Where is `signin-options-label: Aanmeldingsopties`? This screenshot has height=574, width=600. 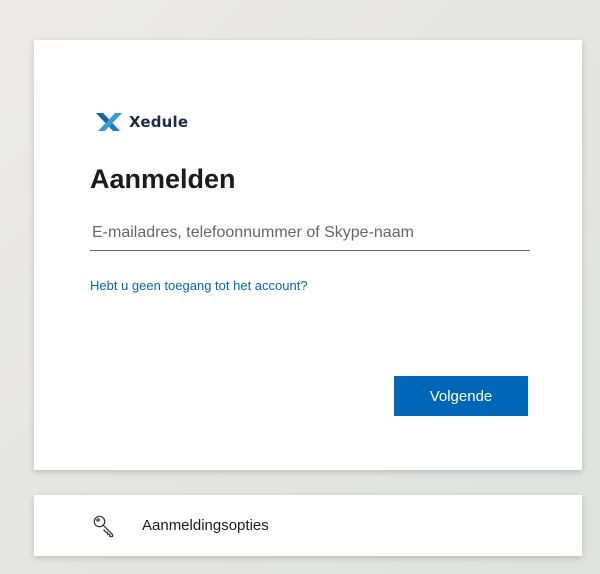
signin-options-label: Aanmeldingsopties is located at coordinates (205, 525).